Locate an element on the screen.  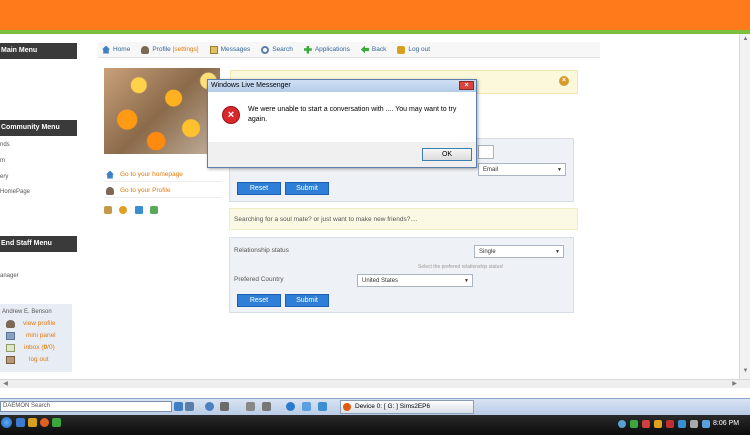
nav-messages: Messages is located at coordinates (230, 49).